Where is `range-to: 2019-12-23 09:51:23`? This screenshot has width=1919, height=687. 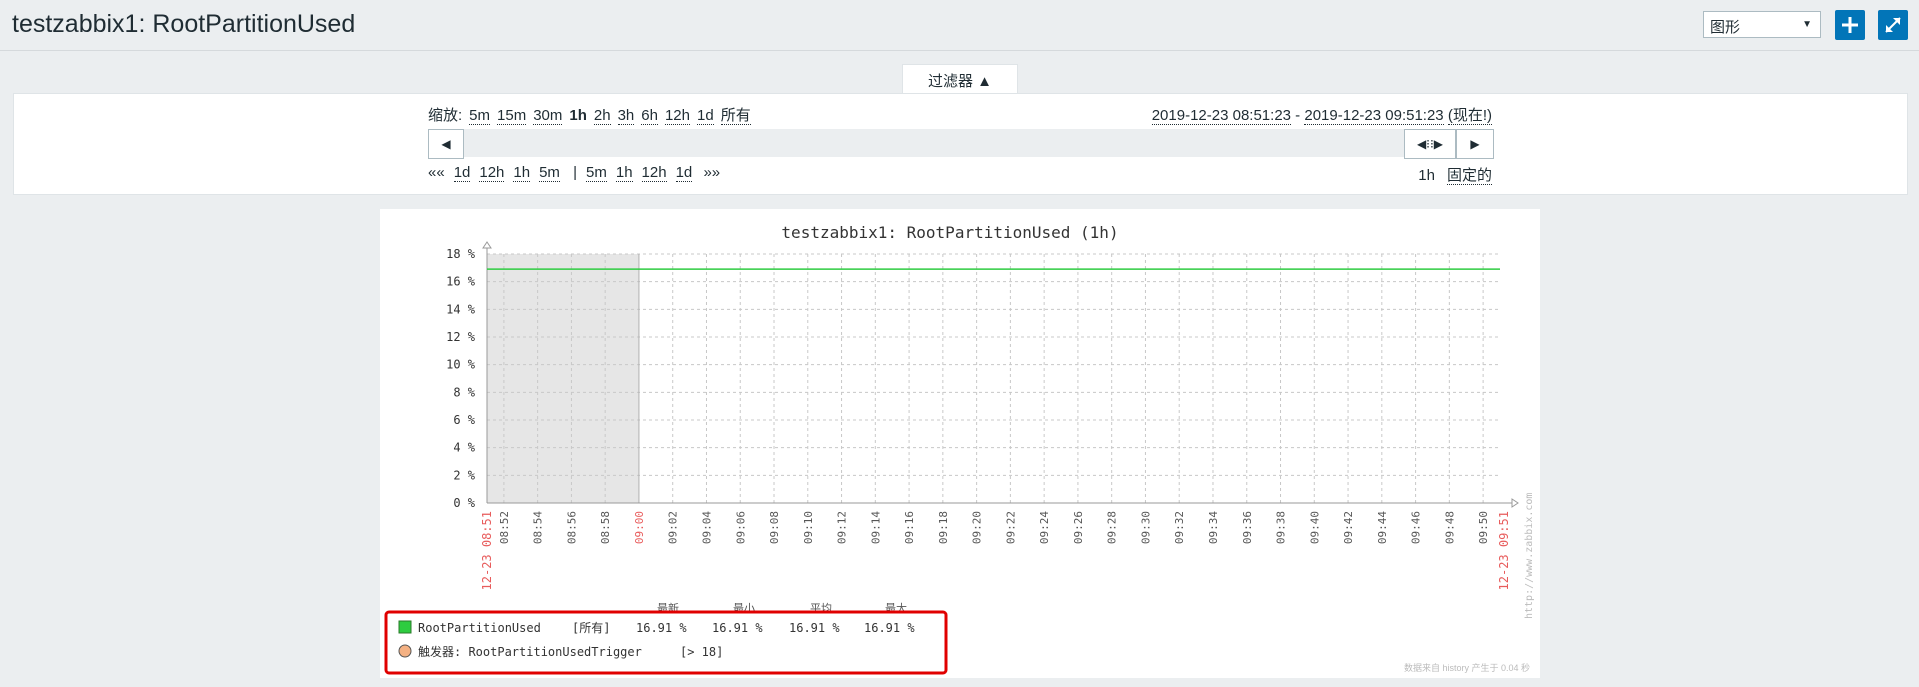
range-to: 2019-12-23 09:51:23 is located at coordinates (1374, 116).